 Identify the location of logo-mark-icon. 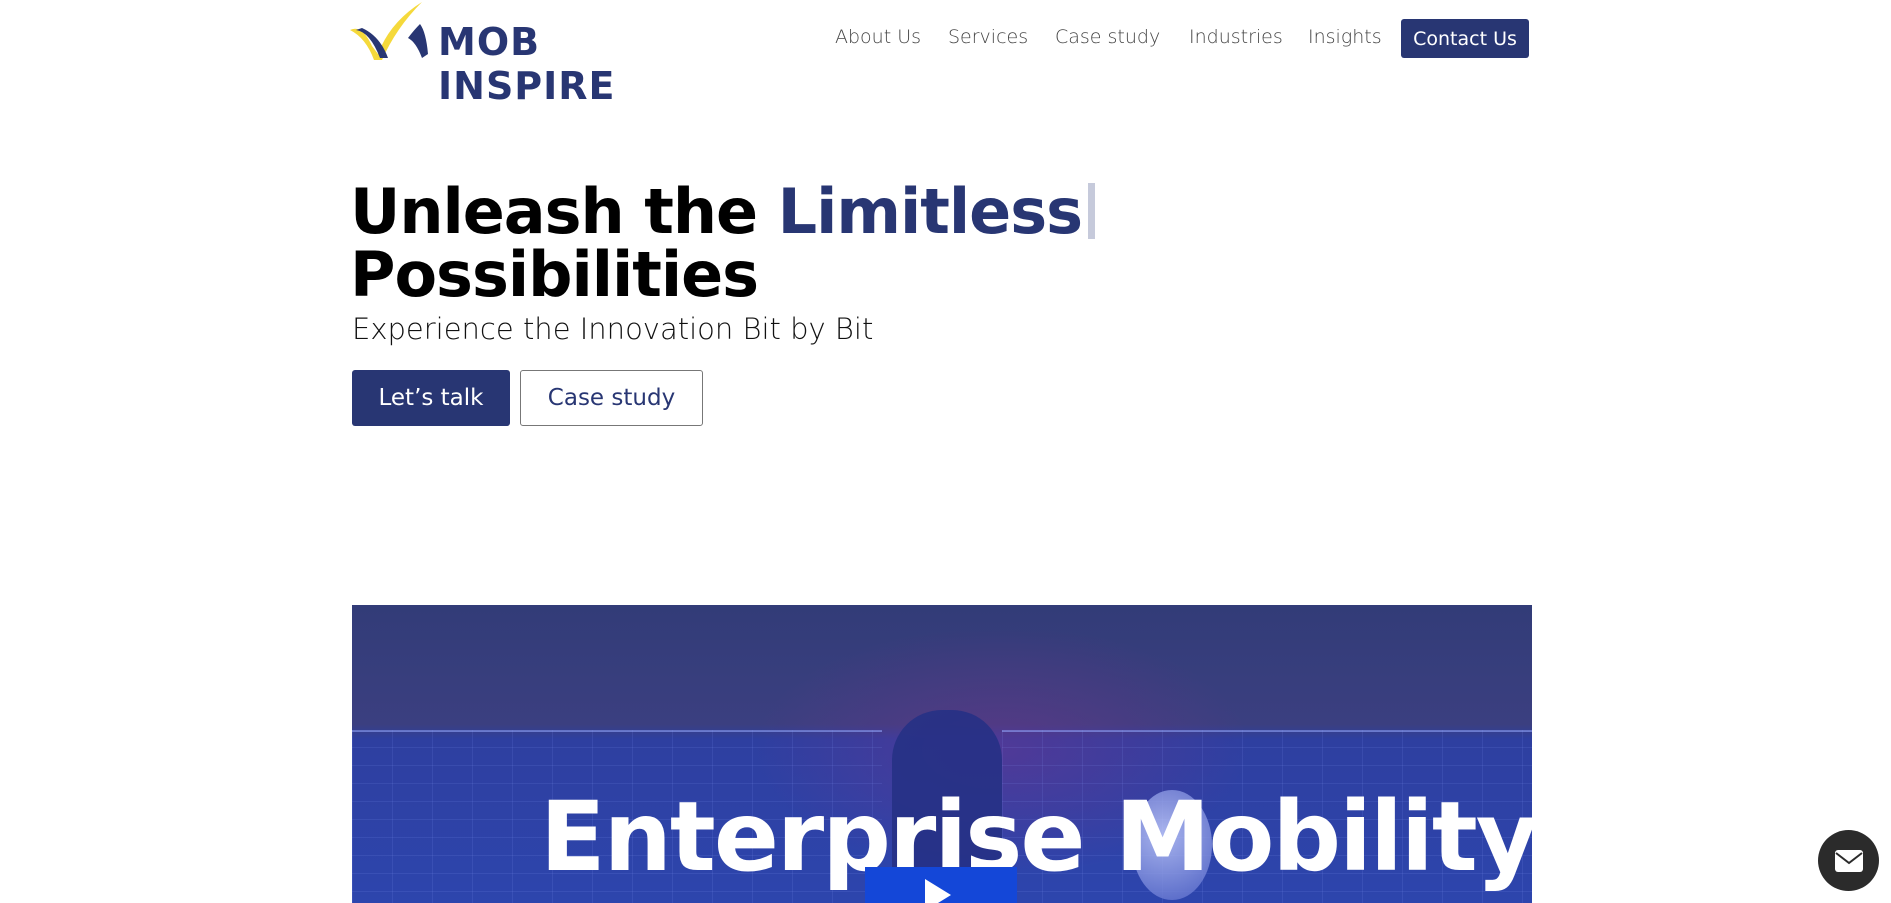
(389, 31).